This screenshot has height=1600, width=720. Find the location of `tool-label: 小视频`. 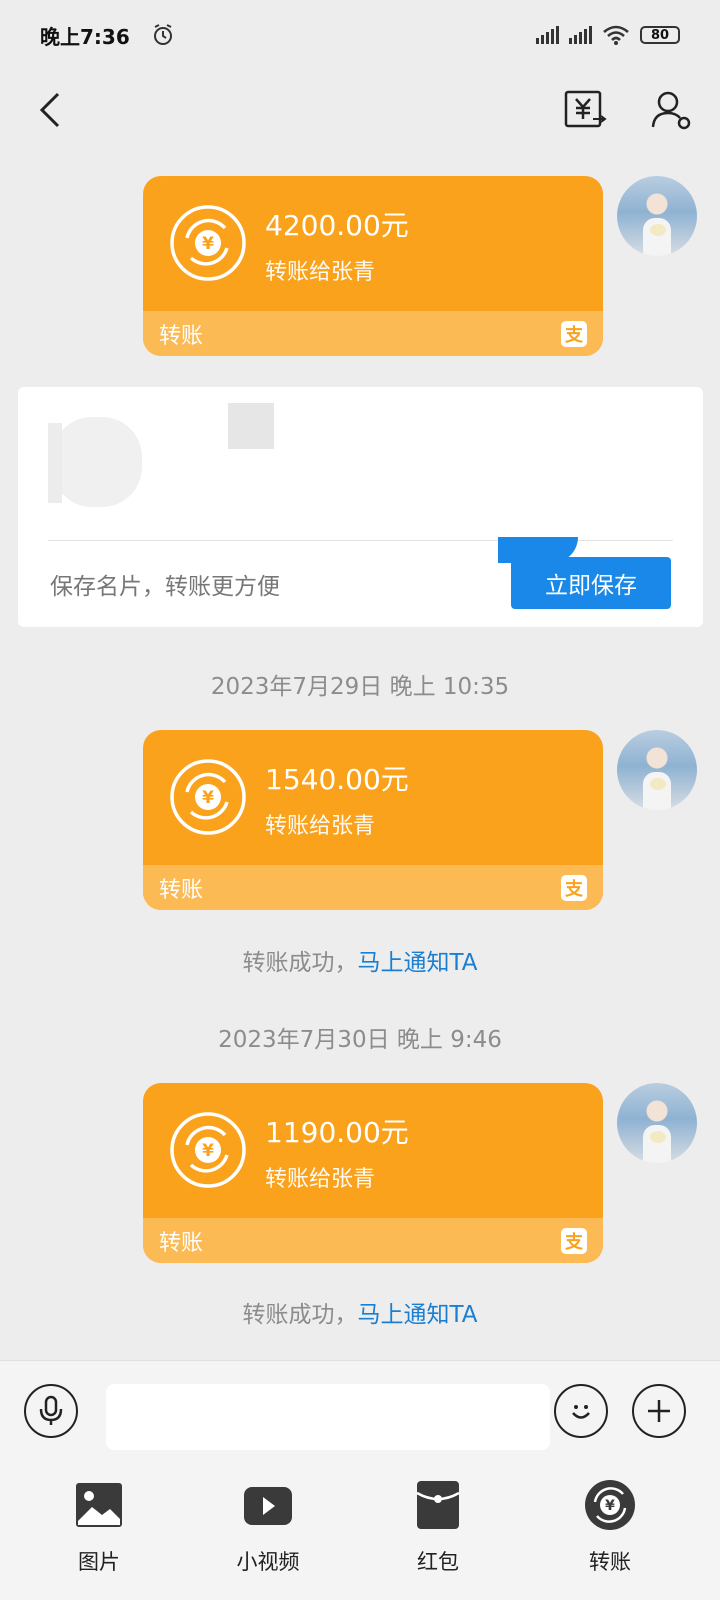

tool-label: 小视频 is located at coordinates (268, 1562).